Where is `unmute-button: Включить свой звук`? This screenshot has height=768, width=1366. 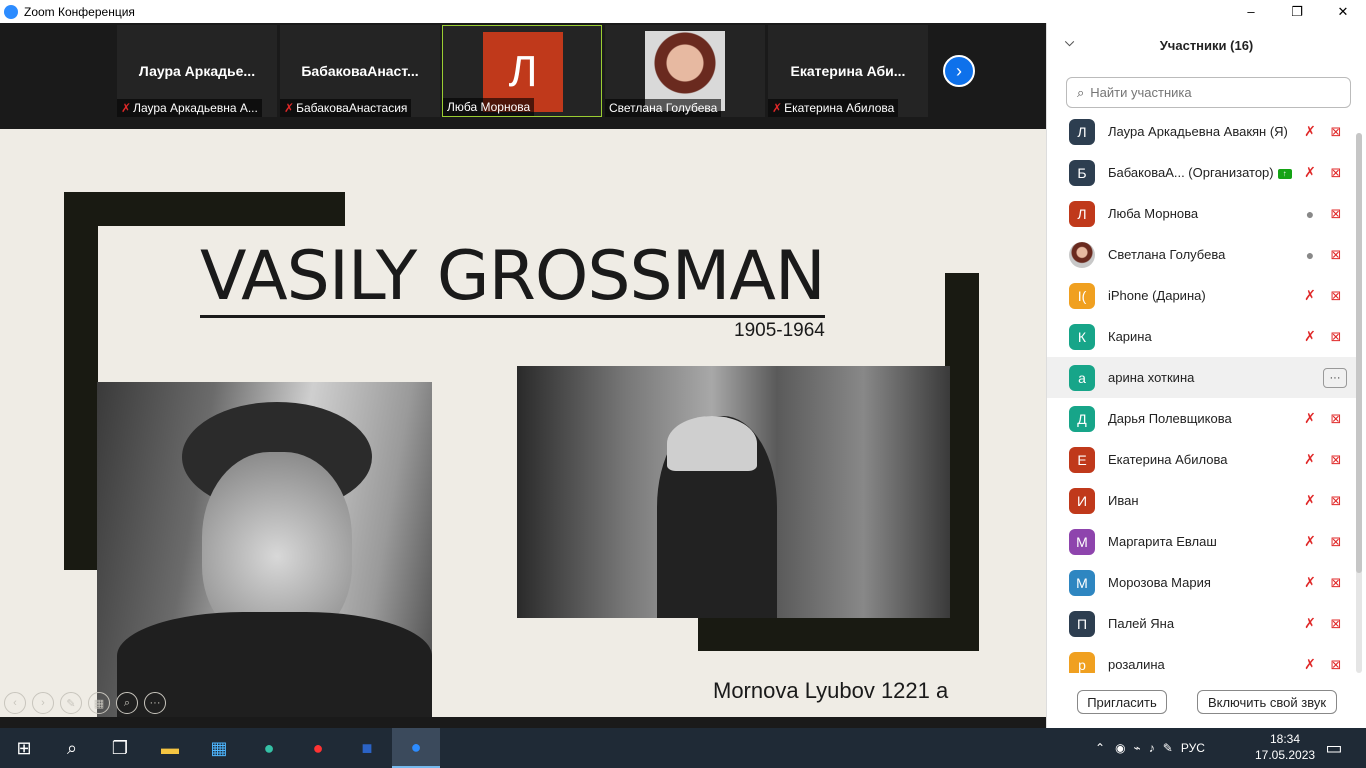 unmute-button: Включить свой звук is located at coordinates (1267, 702).